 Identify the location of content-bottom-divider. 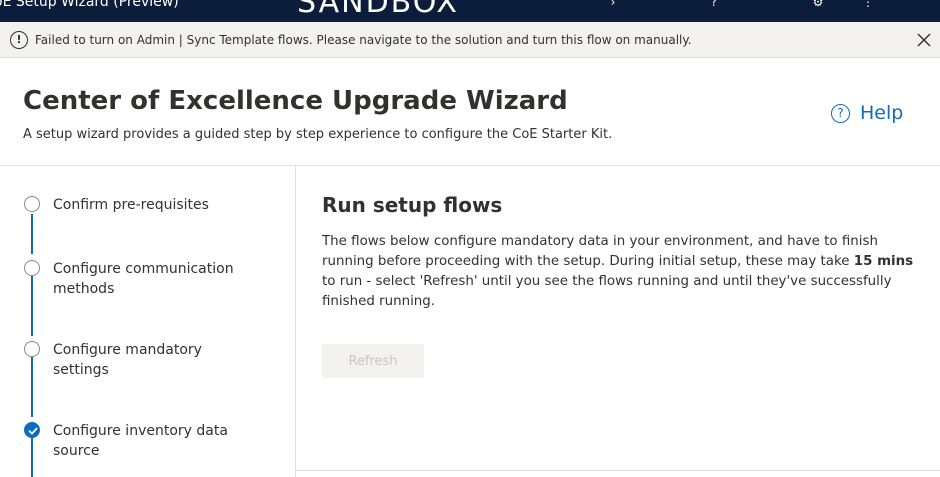
(618, 470).